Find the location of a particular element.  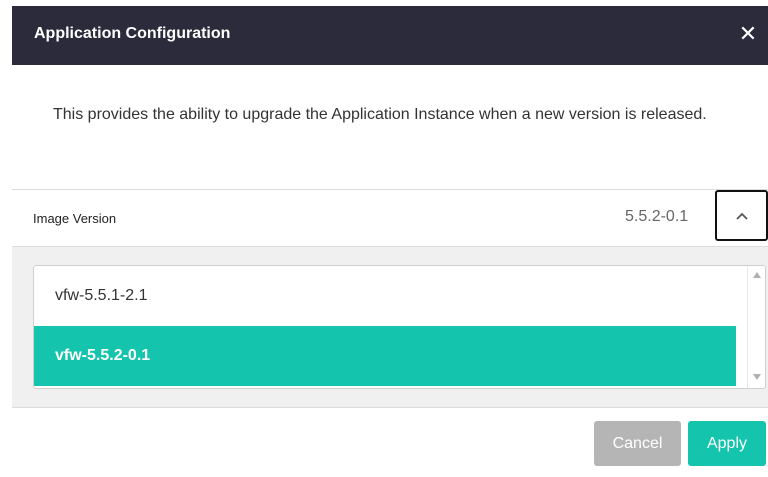

cancel-button: Cancel is located at coordinates (637, 443).